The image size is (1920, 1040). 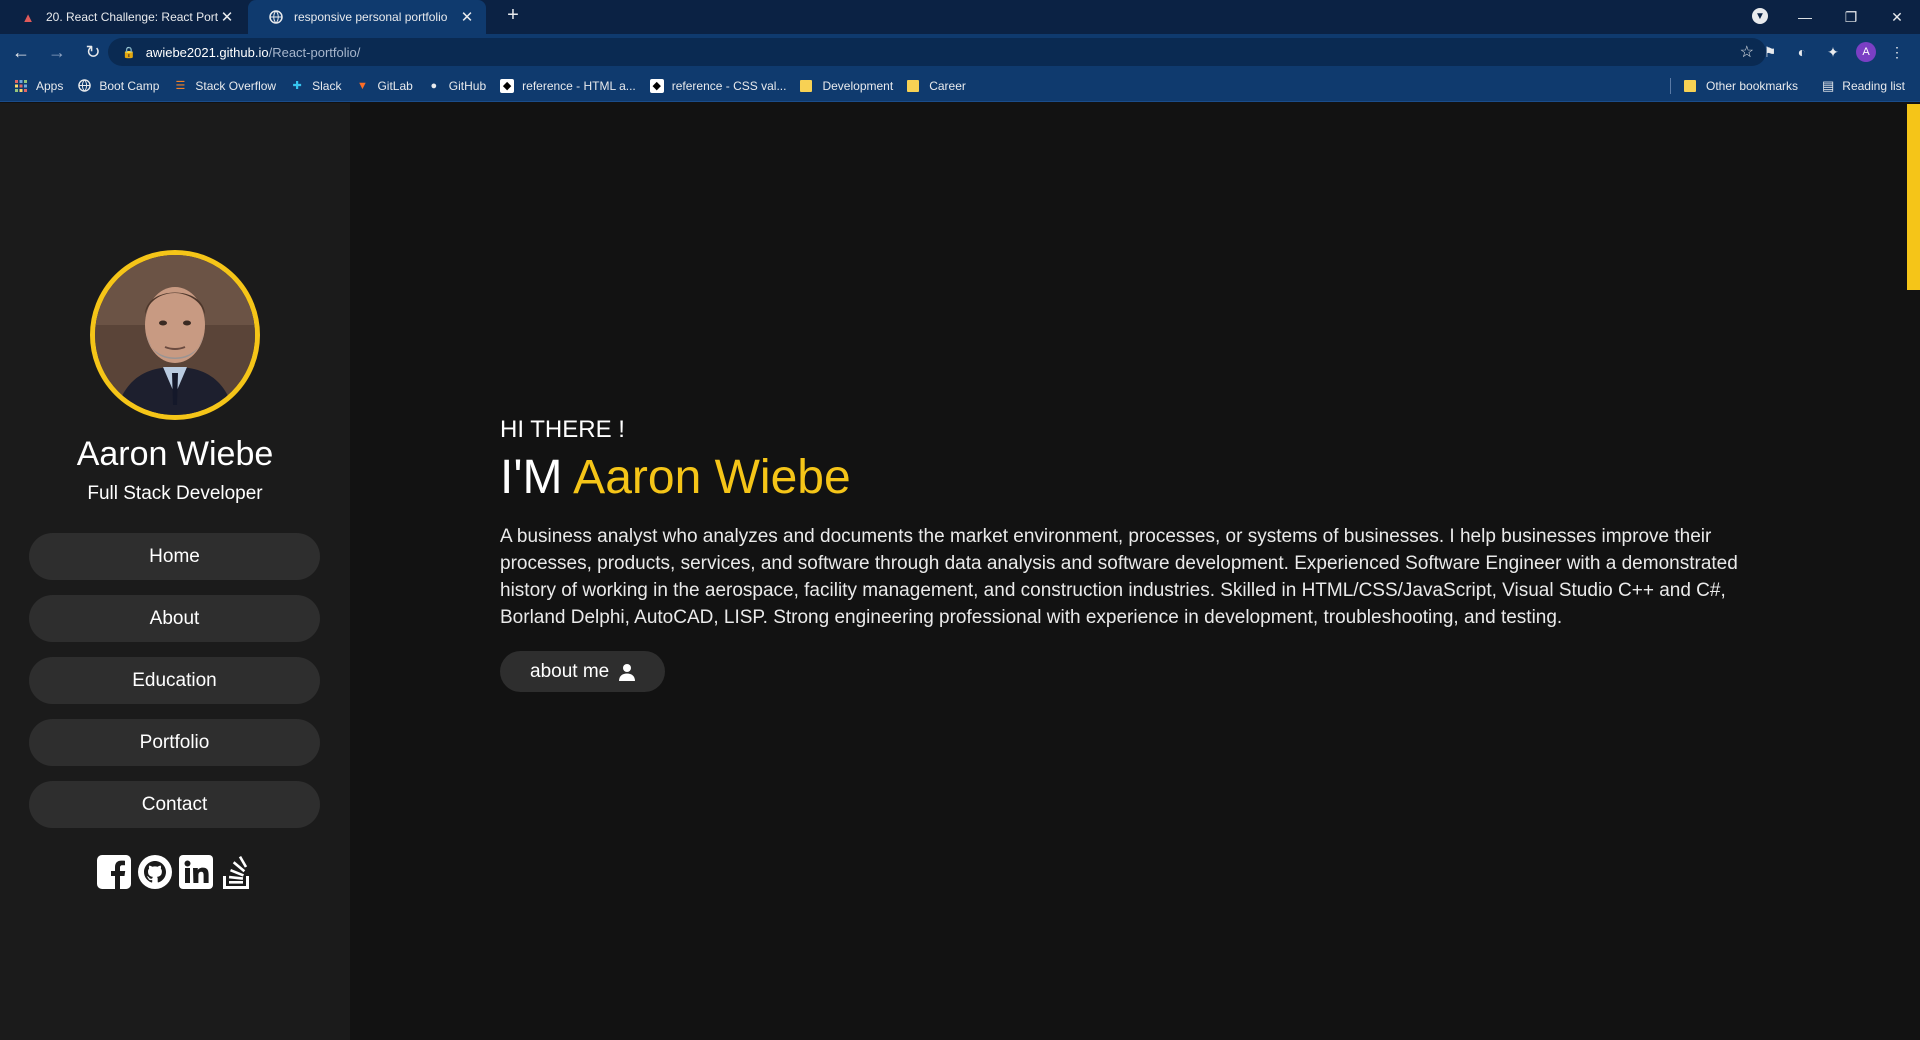 What do you see at coordinates (297, 86) in the screenshot?
I see `slack-icon: ✚` at bounding box center [297, 86].